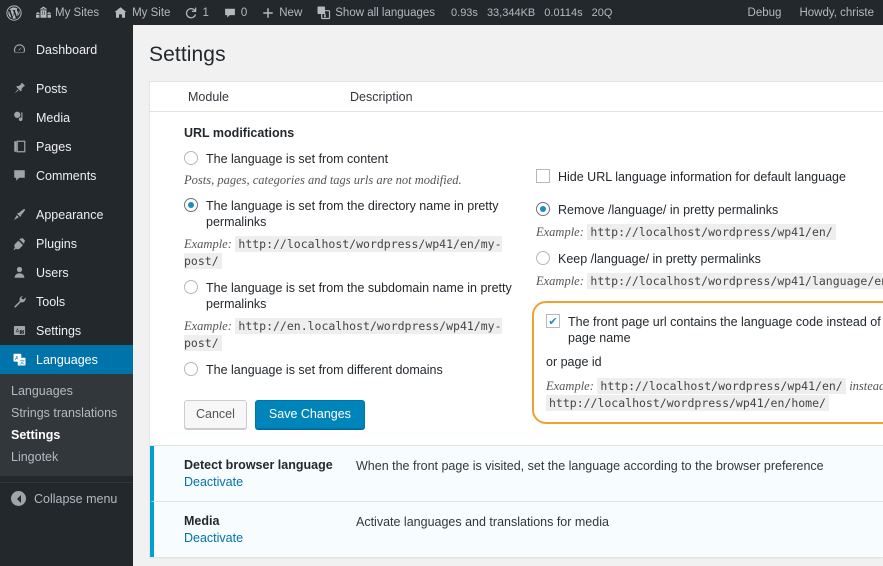  I want to click on submenu-item-languages: Languages, so click(66, 391).